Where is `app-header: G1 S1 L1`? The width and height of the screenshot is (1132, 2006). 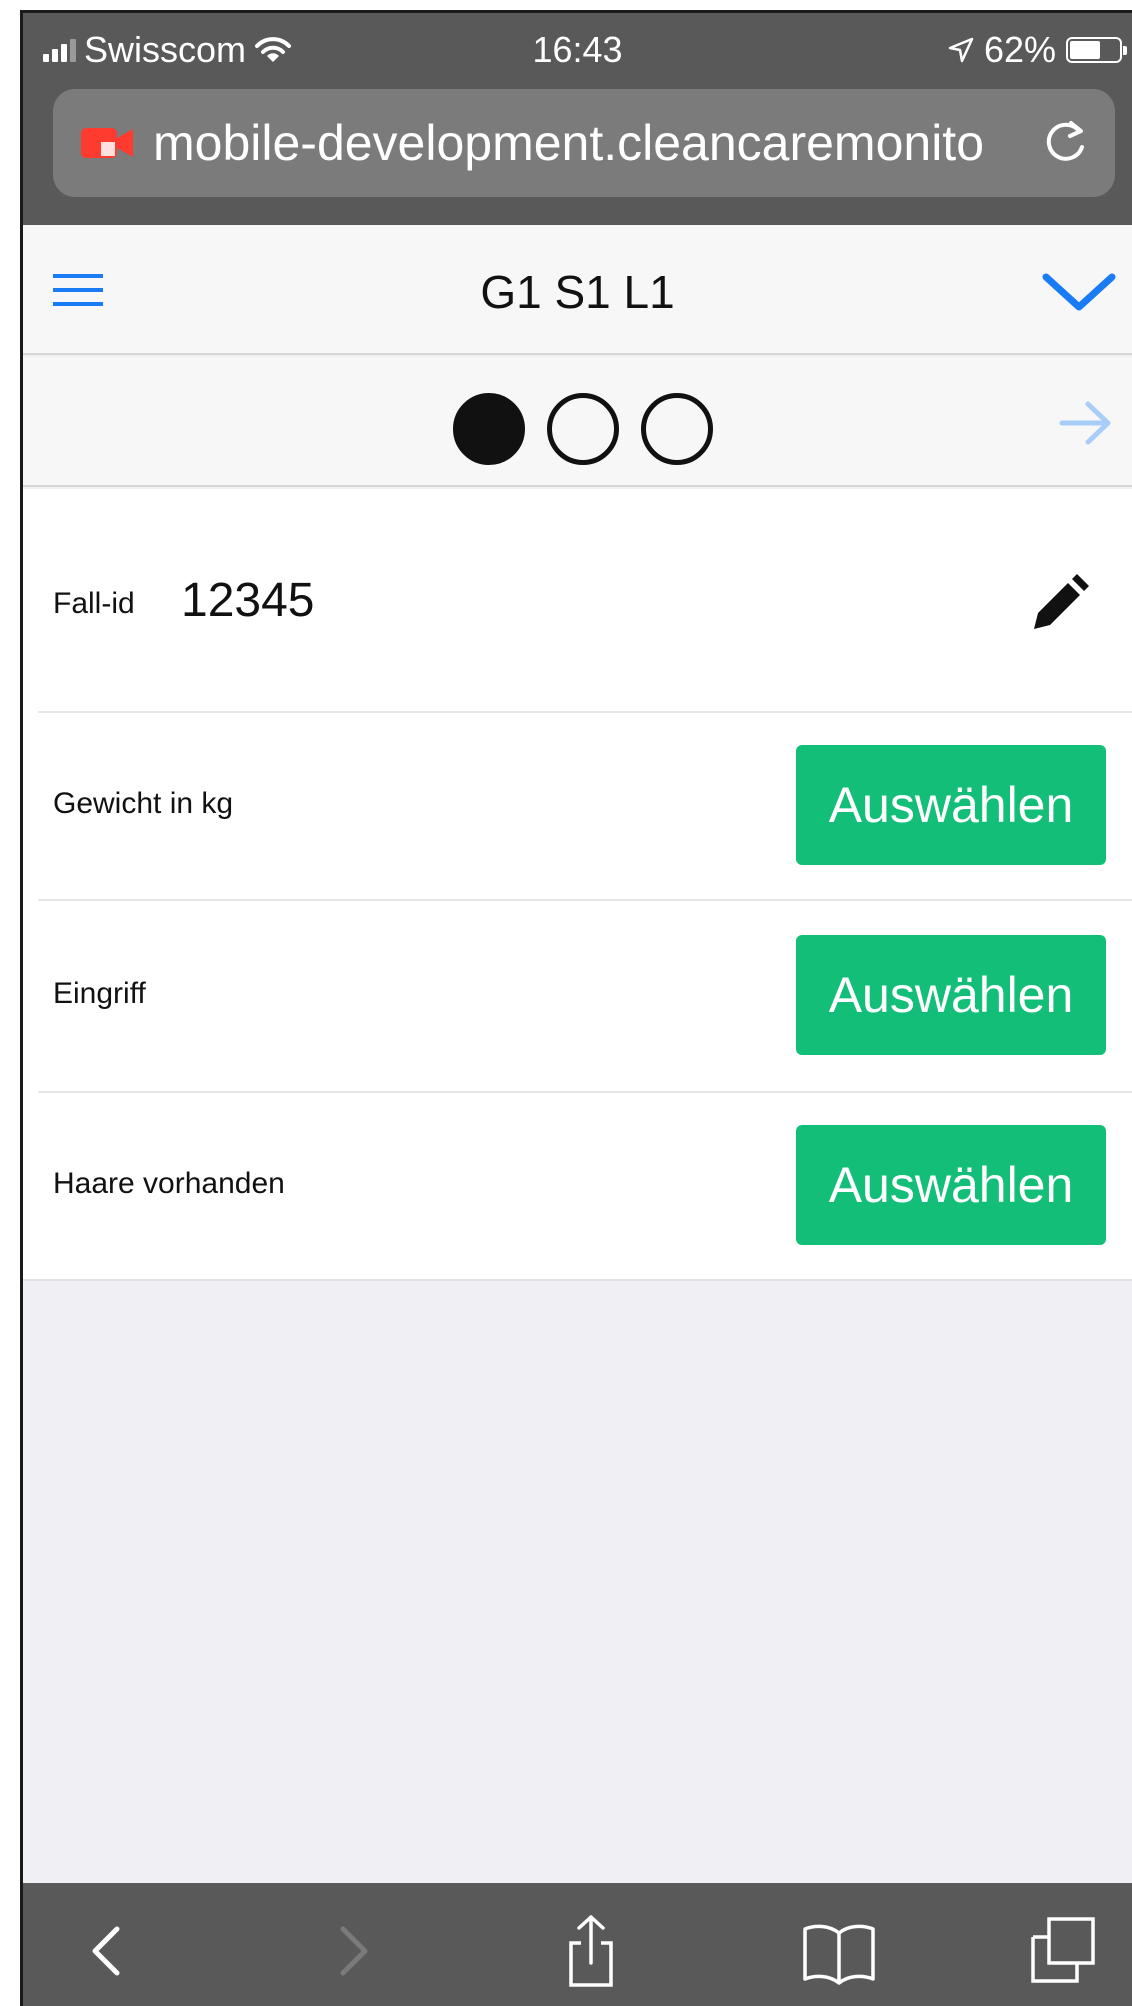 app-header: G1 S1 L1 is located at coordinates (577, 290).